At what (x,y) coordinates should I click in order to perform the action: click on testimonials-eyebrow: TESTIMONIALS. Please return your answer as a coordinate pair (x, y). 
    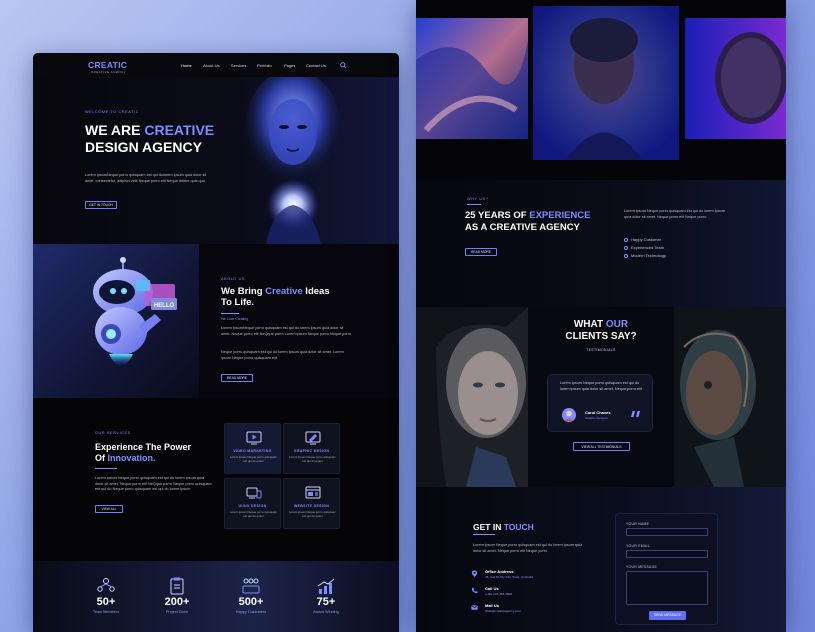
    Looking at the image, I should click on (601, 350).